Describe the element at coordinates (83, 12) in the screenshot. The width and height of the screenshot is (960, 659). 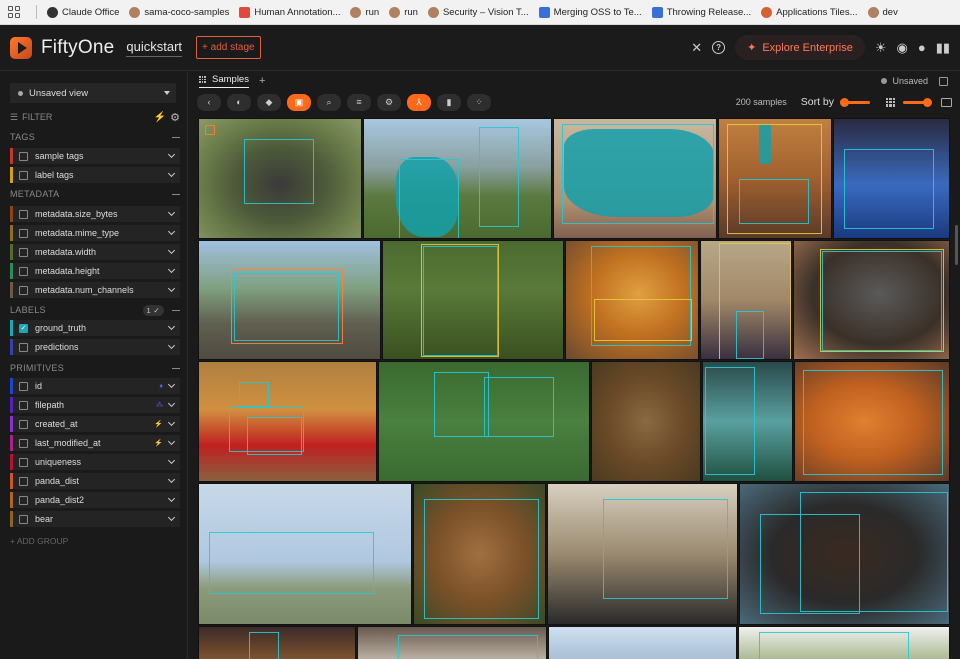
I see `bookmark-item: Claude Office` at that location.